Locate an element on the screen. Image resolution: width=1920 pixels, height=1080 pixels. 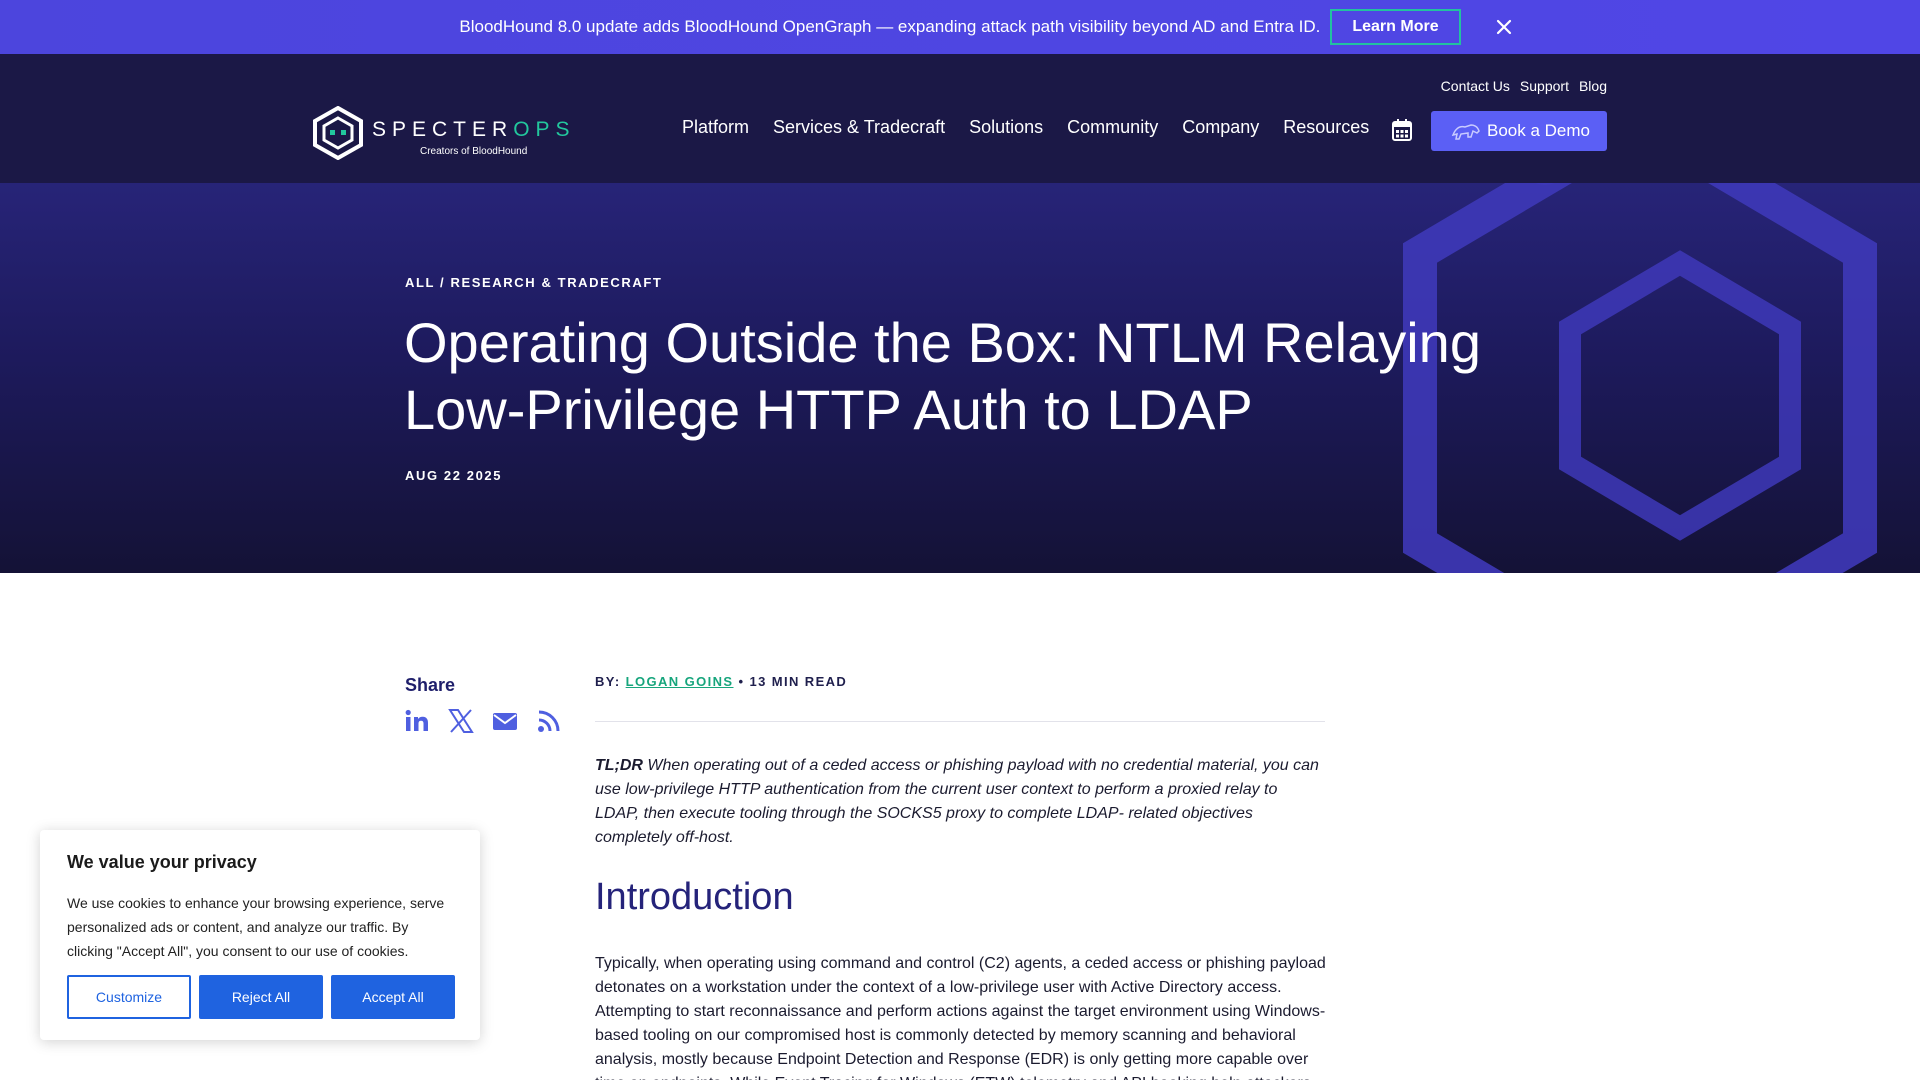
x-icon is located at coordinates (461, 721).